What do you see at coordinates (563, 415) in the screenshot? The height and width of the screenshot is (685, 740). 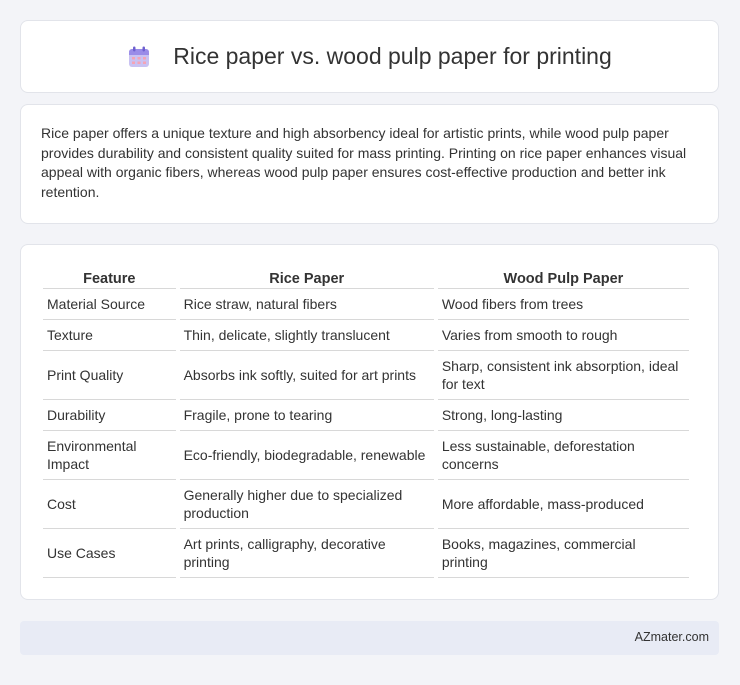 I see `wood-pulp-cell: Strong, long-lasting` at bounding box center [563, 415].